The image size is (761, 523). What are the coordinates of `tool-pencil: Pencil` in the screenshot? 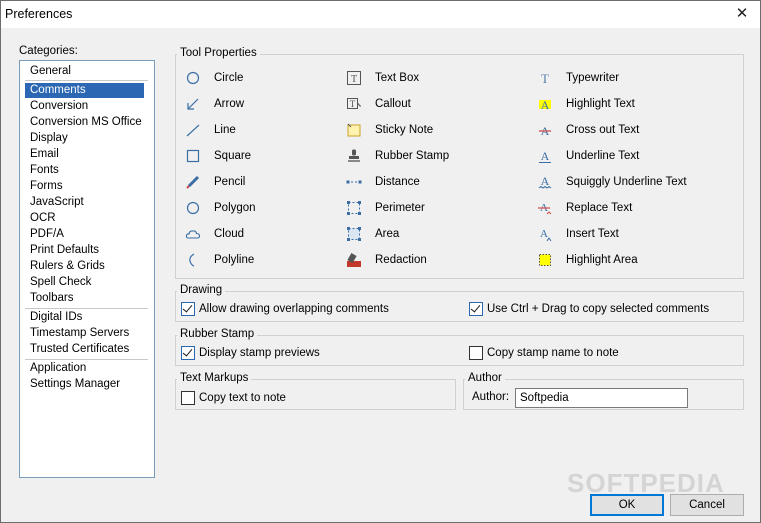 It's located at (260, 182).